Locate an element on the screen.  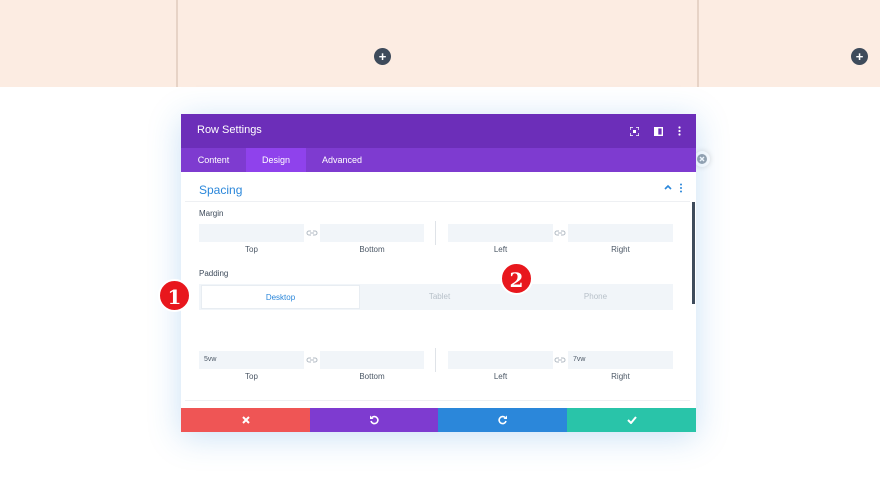
margin-top-input is located at coordinates (251, 233).